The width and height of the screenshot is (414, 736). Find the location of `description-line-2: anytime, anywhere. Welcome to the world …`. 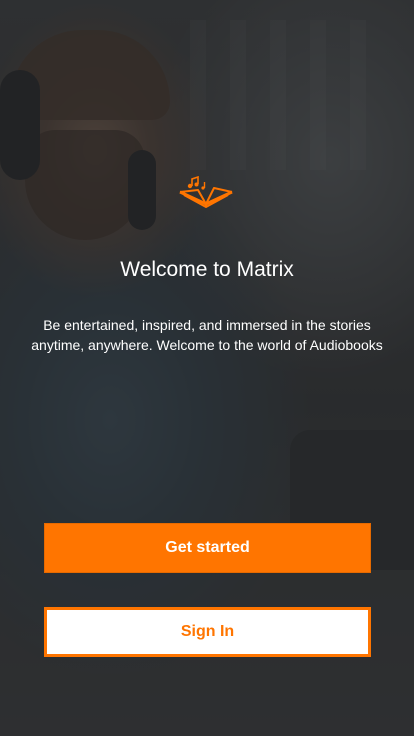

description-line-2: anytime, anywhere. Welcome to the world … is located at coordinates (207, 345).